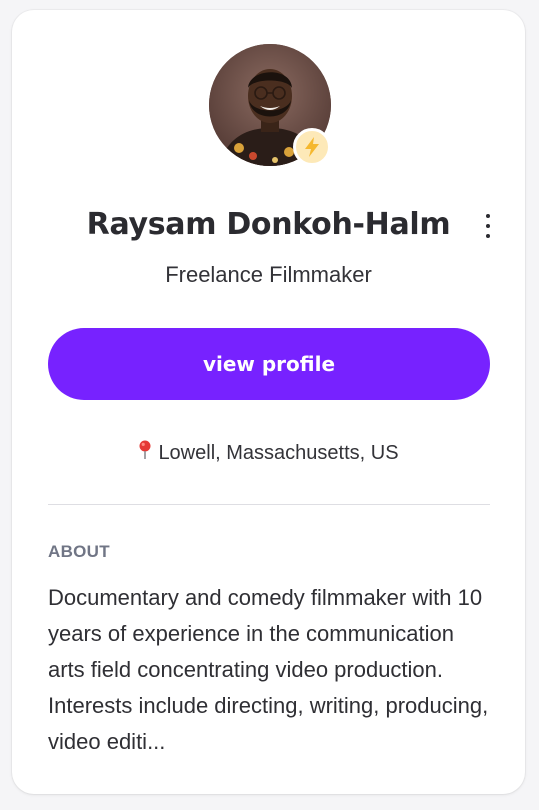  Describe the element at coordinates (145, 454) in the screenshot. I see `location-pin-icon` at that location.